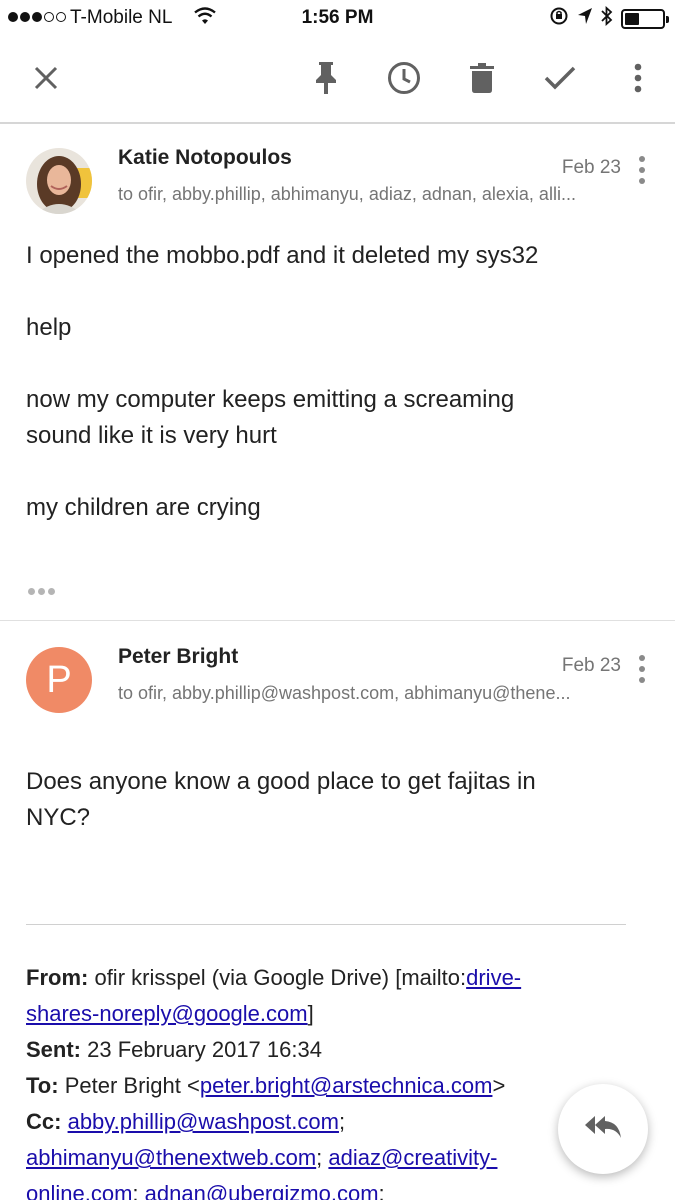  I want to click on snooze-clock-icon, so click(404, 78).